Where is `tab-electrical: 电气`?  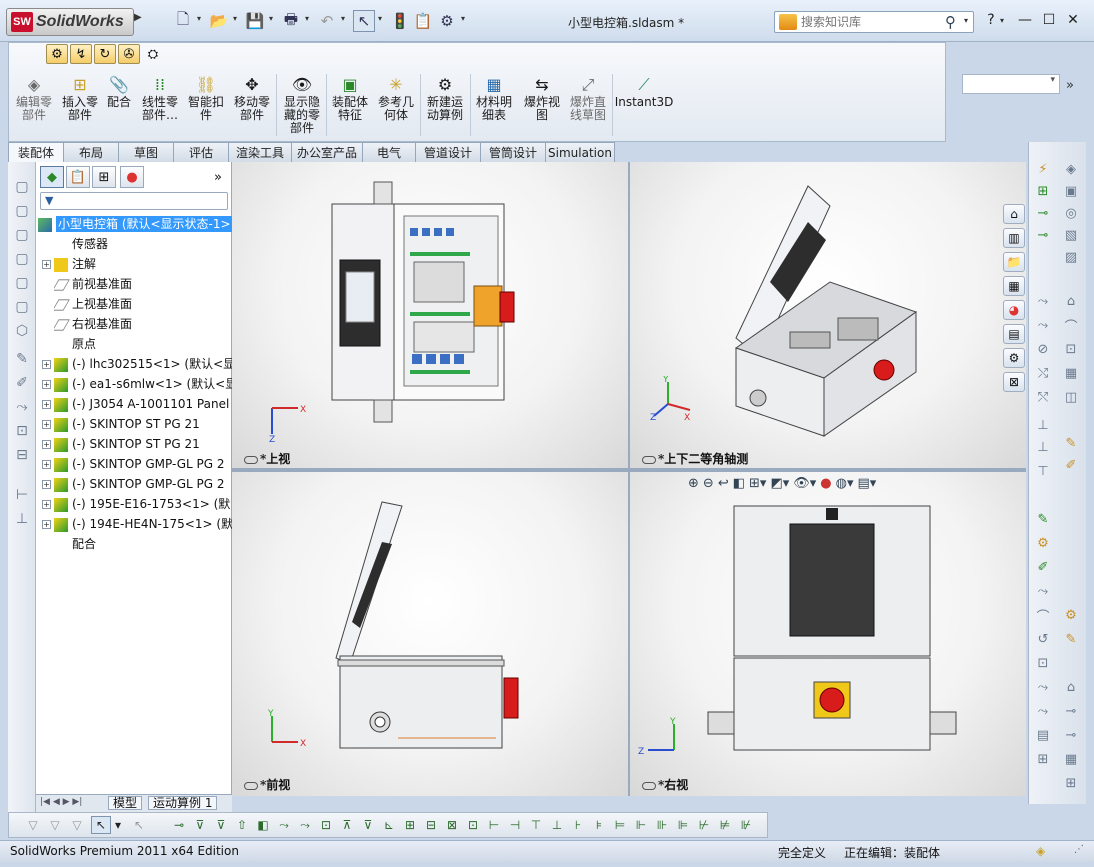 tab-electrical: 电气 is located at coordinates (389, 152).